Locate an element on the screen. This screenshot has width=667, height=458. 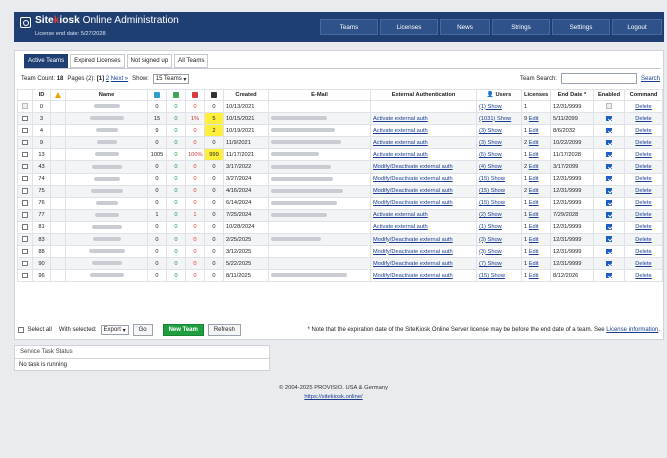
bulk-action-select: Export ▾ is located at coordinates (114, 330).